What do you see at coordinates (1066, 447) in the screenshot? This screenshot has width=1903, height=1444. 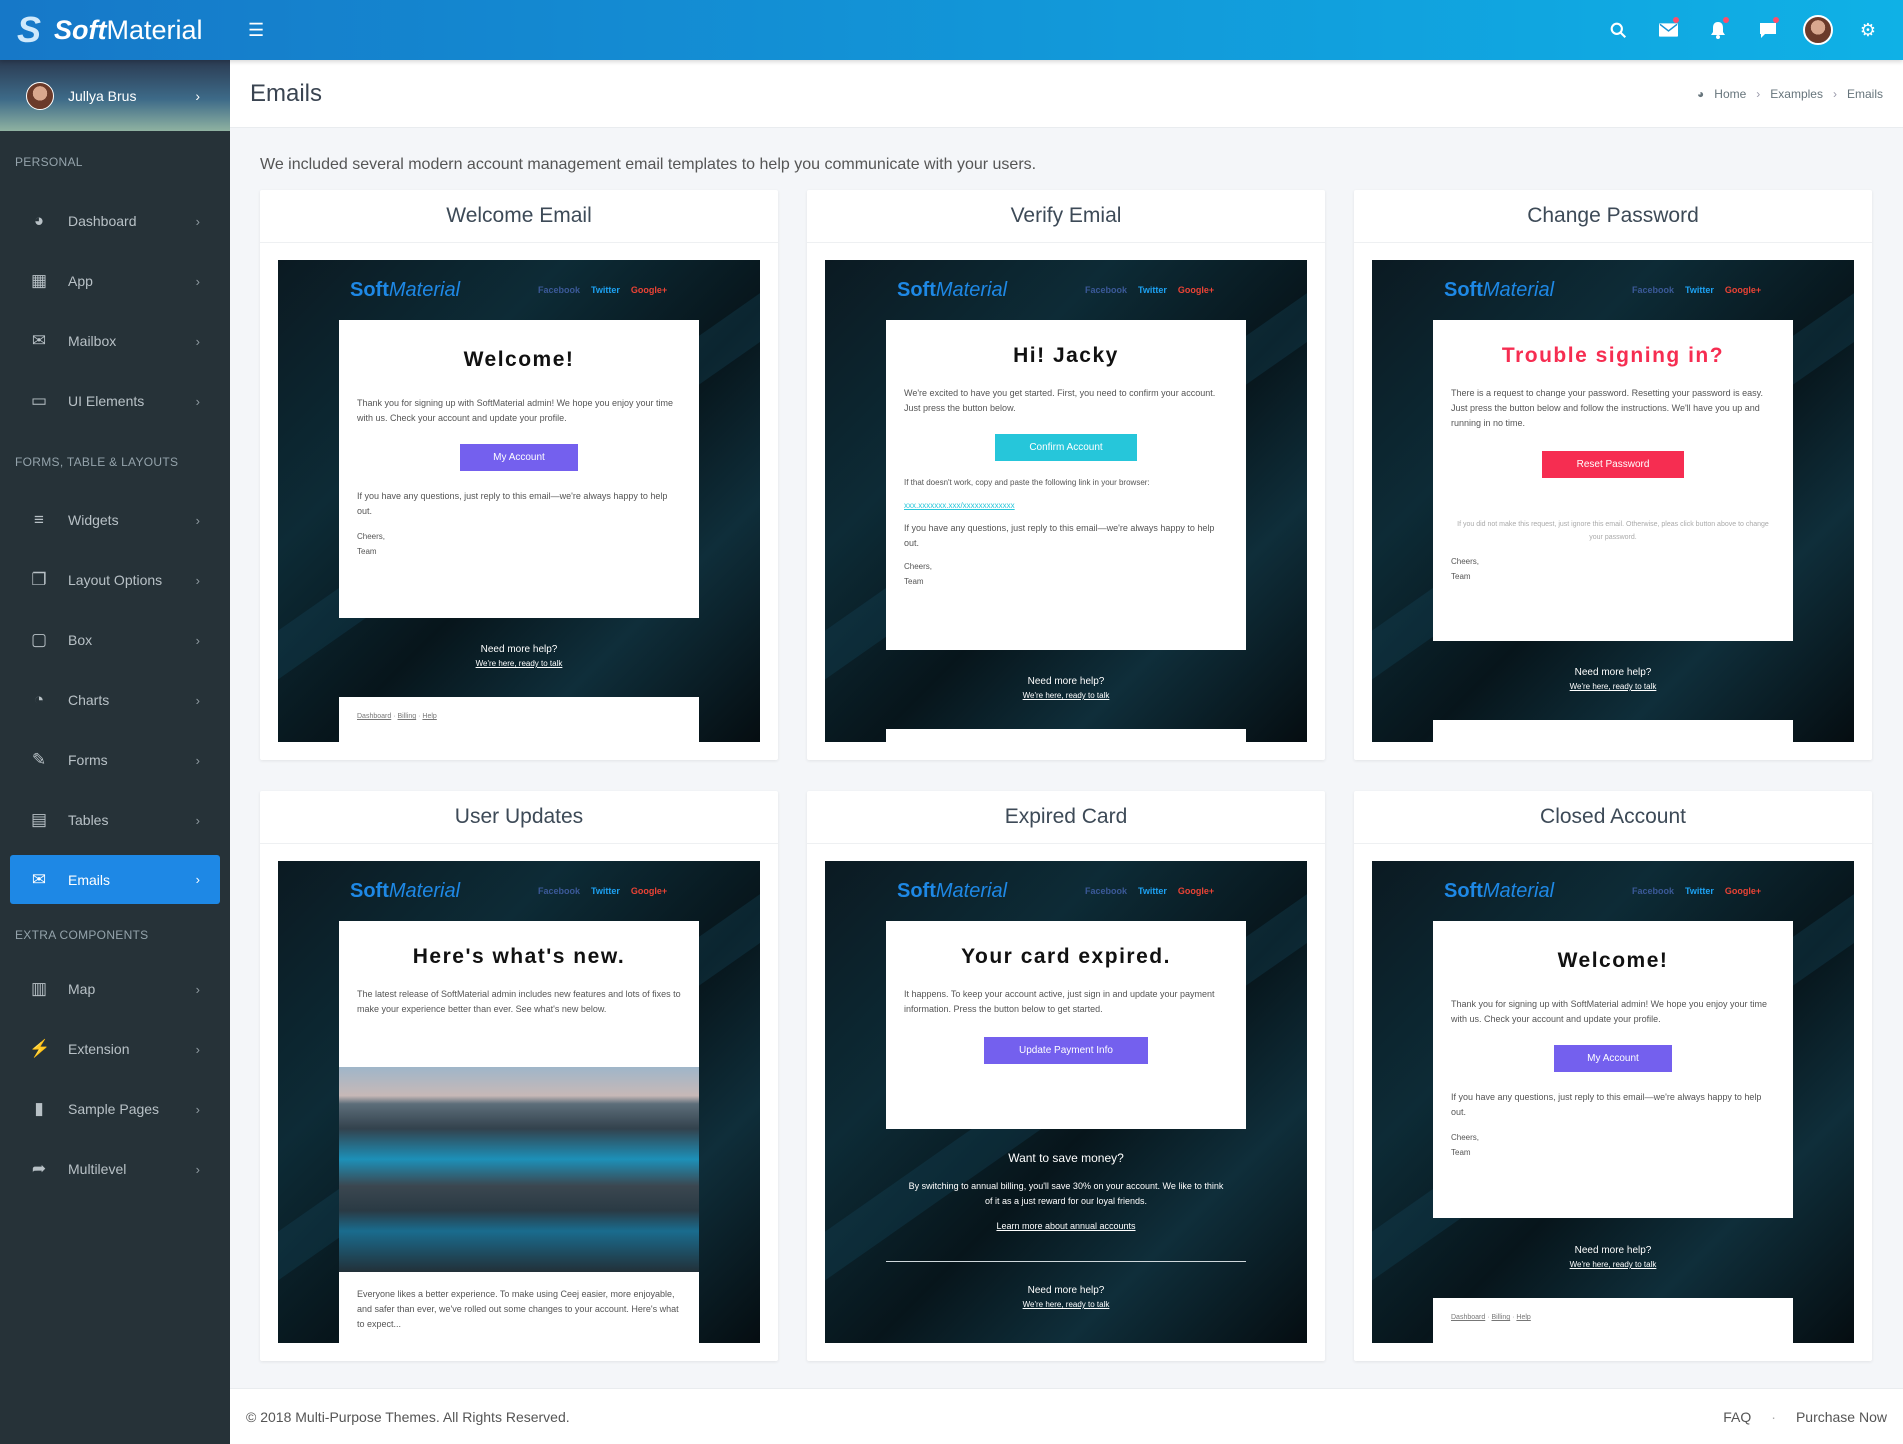 I see `confirm-account-button: Confirm Account` at bounding box center [1066, 447].